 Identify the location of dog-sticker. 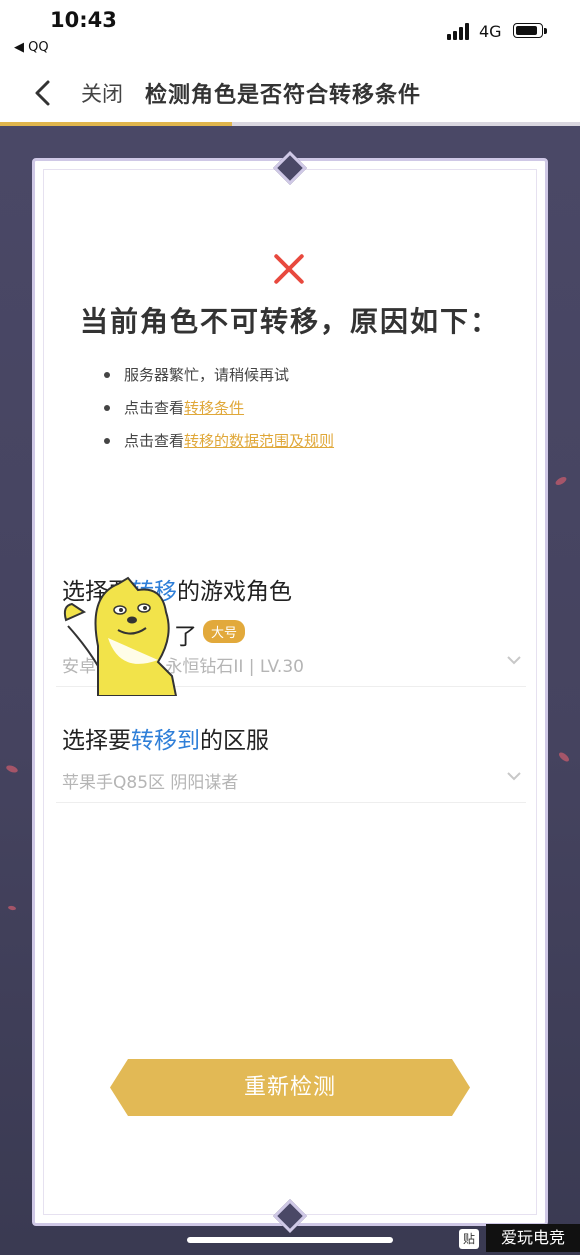
(120, 636).